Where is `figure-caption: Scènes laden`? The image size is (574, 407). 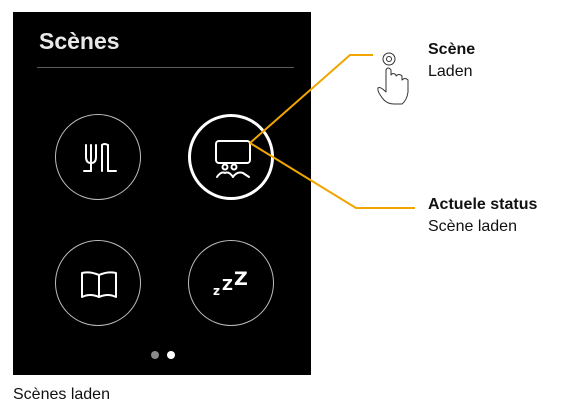
figure-caption: Scènes laden is located at coordinates (61, 394).